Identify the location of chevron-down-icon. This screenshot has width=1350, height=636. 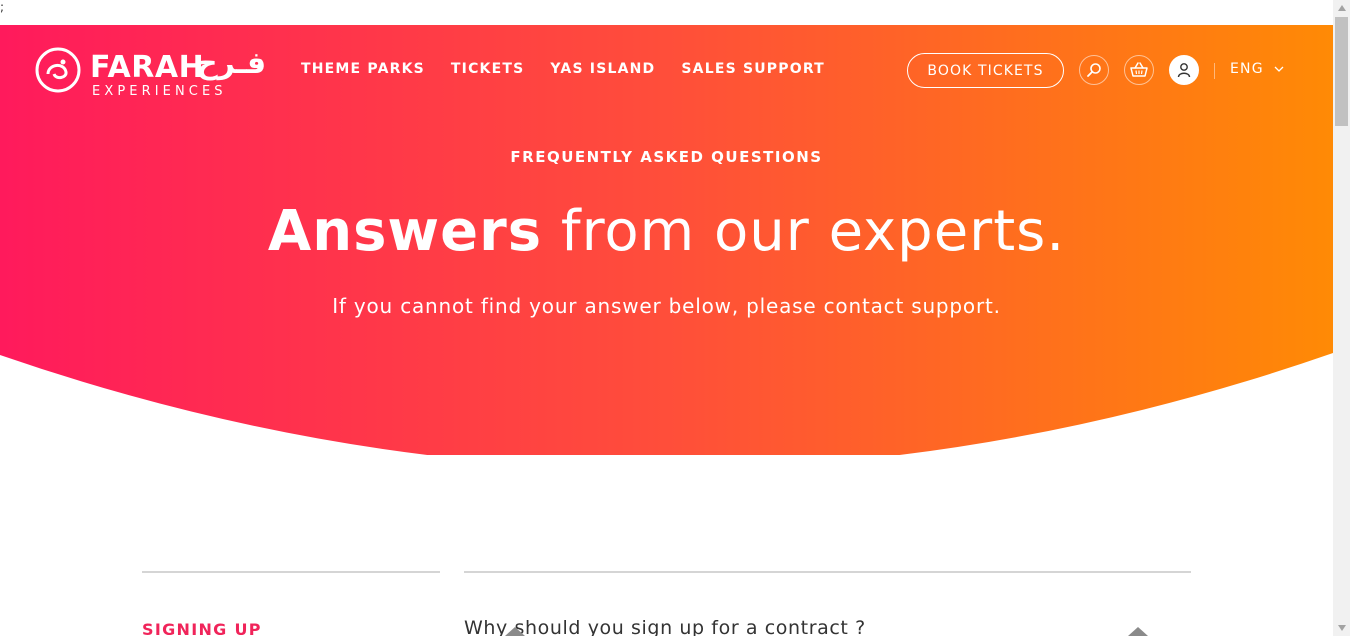
(1279, 69).